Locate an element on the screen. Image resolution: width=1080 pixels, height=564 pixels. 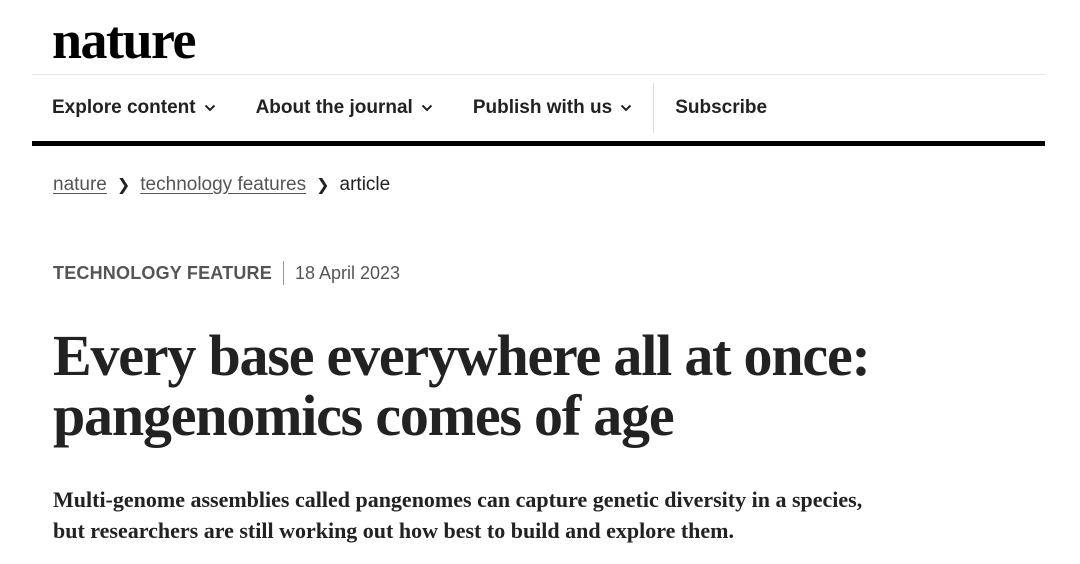
nav-bottom-rule is located at coordinates (538, 143).